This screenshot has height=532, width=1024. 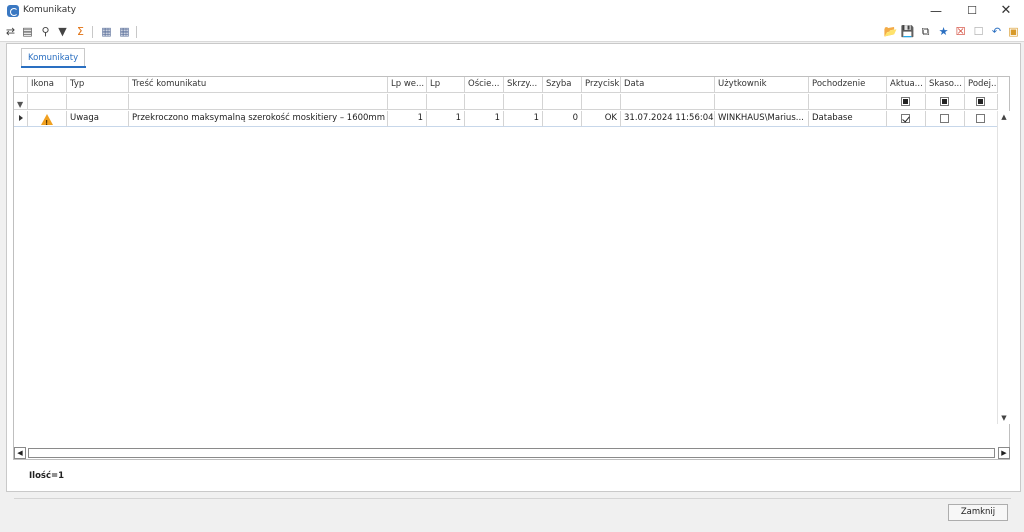 I want to click on skasowany-checkbox, so click(x=944, y=118).